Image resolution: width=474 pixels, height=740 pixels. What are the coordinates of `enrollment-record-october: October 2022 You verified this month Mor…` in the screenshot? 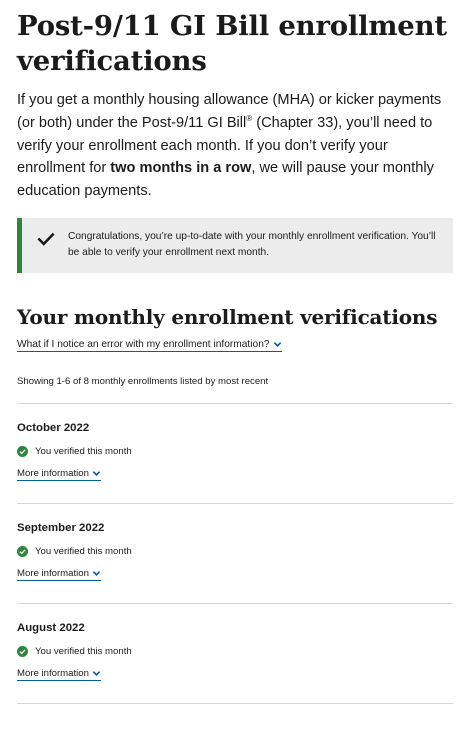 It's located at (237, 462).